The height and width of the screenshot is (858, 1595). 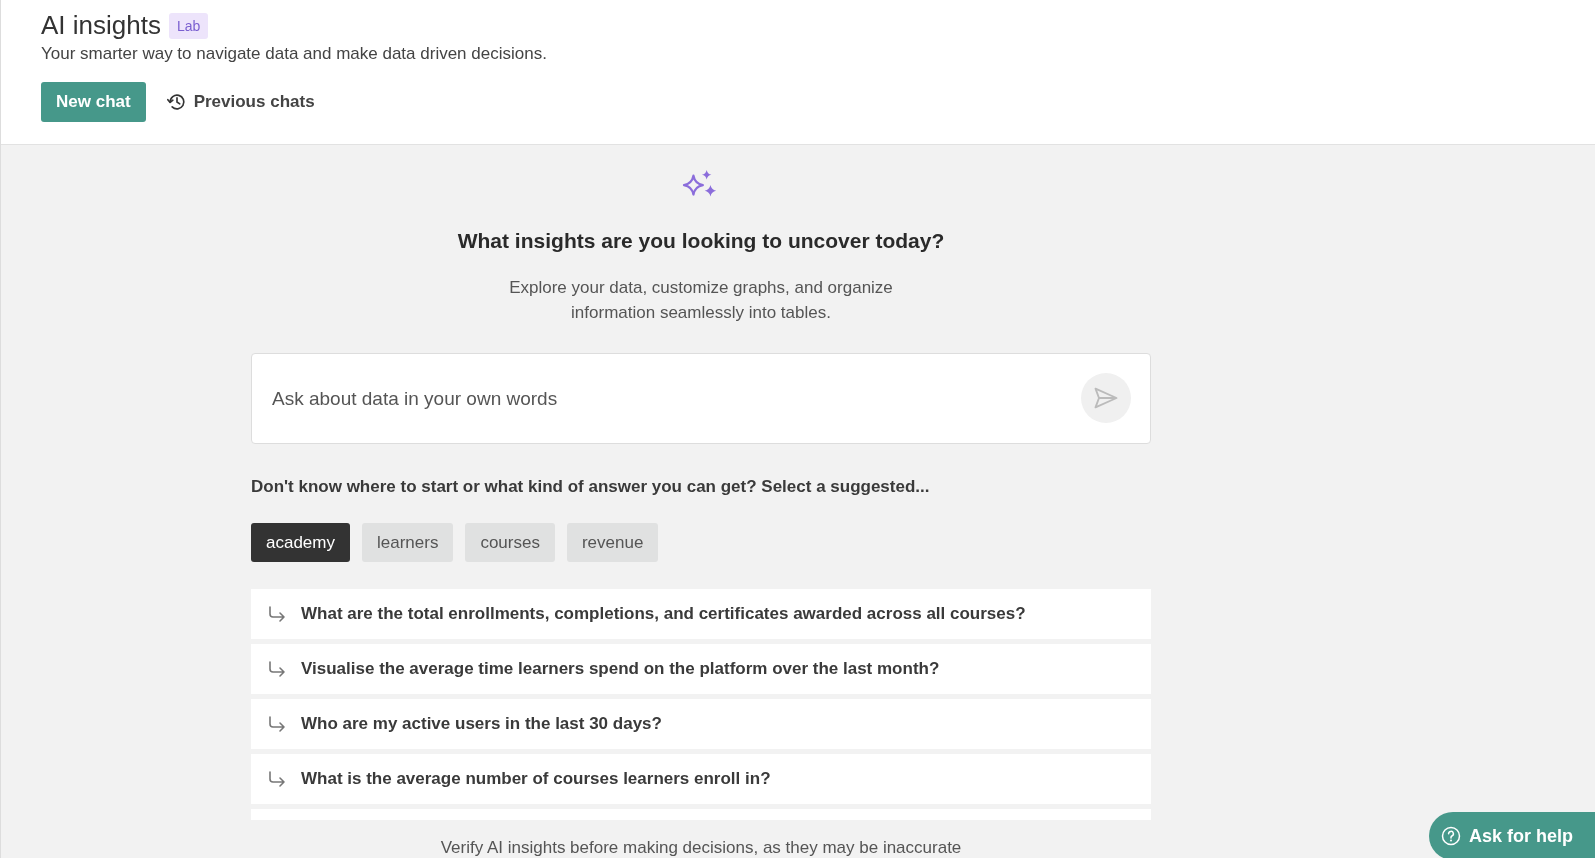 What do you see at coordinates (701, 300) in the screenshot?
I see `intro-description: Explore your data, customize graphs, and organize information seamlessly into tables.` at bounding box center [701, 300].